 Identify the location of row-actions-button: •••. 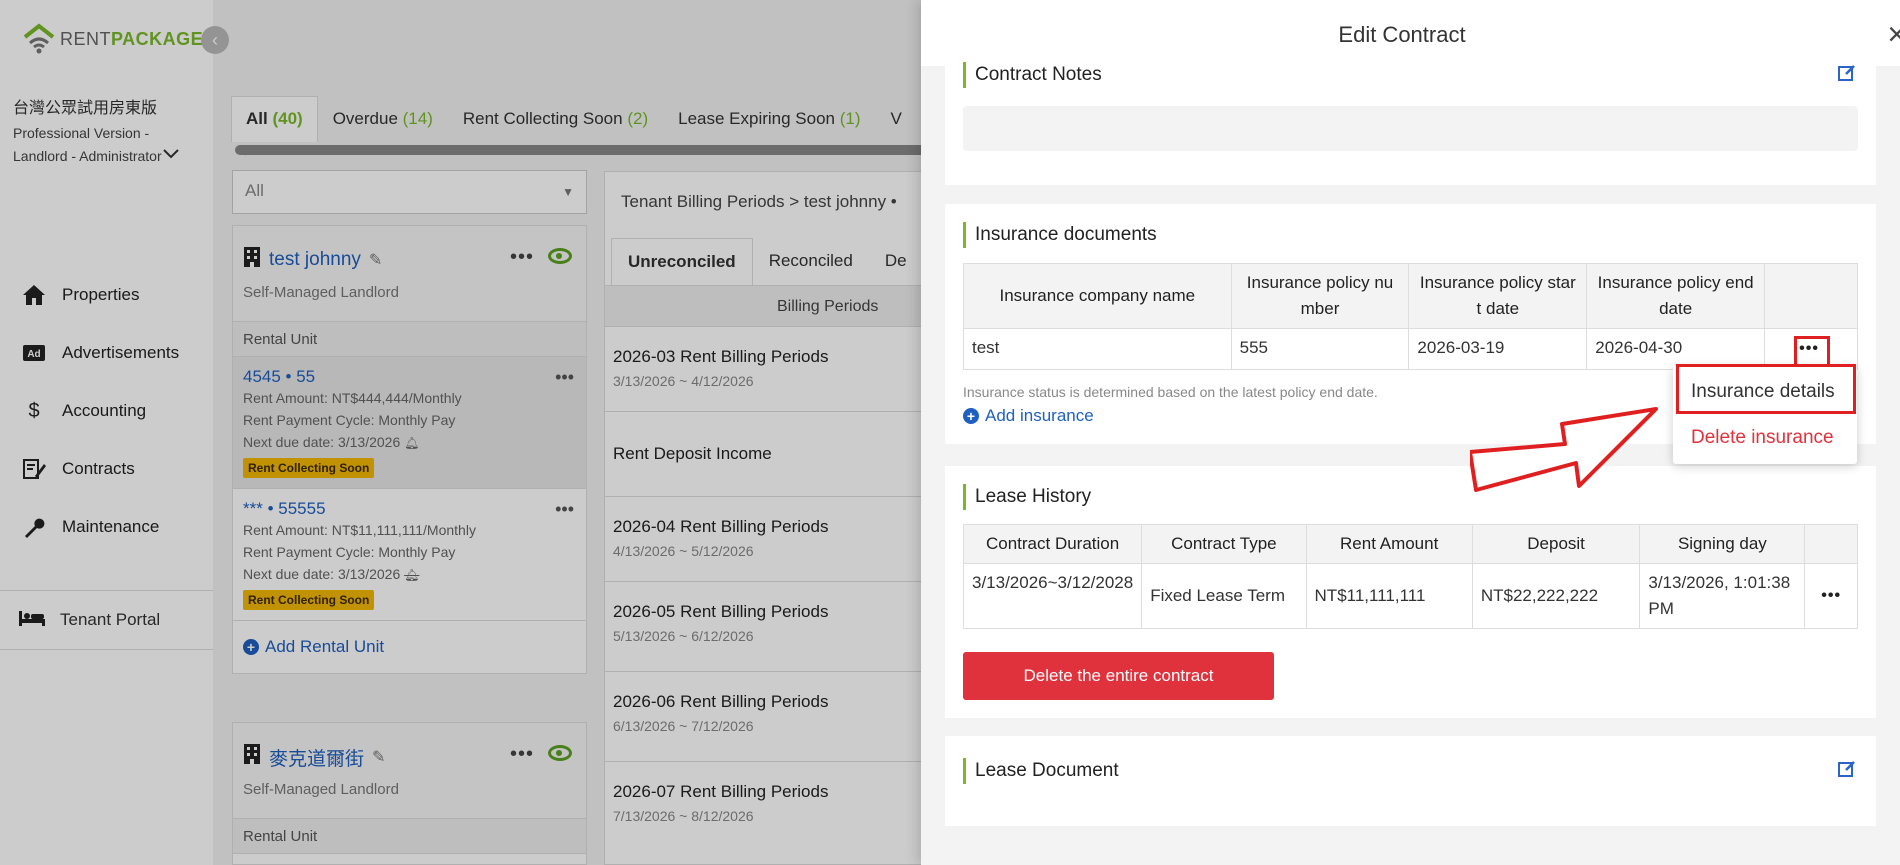
(1831, 596).